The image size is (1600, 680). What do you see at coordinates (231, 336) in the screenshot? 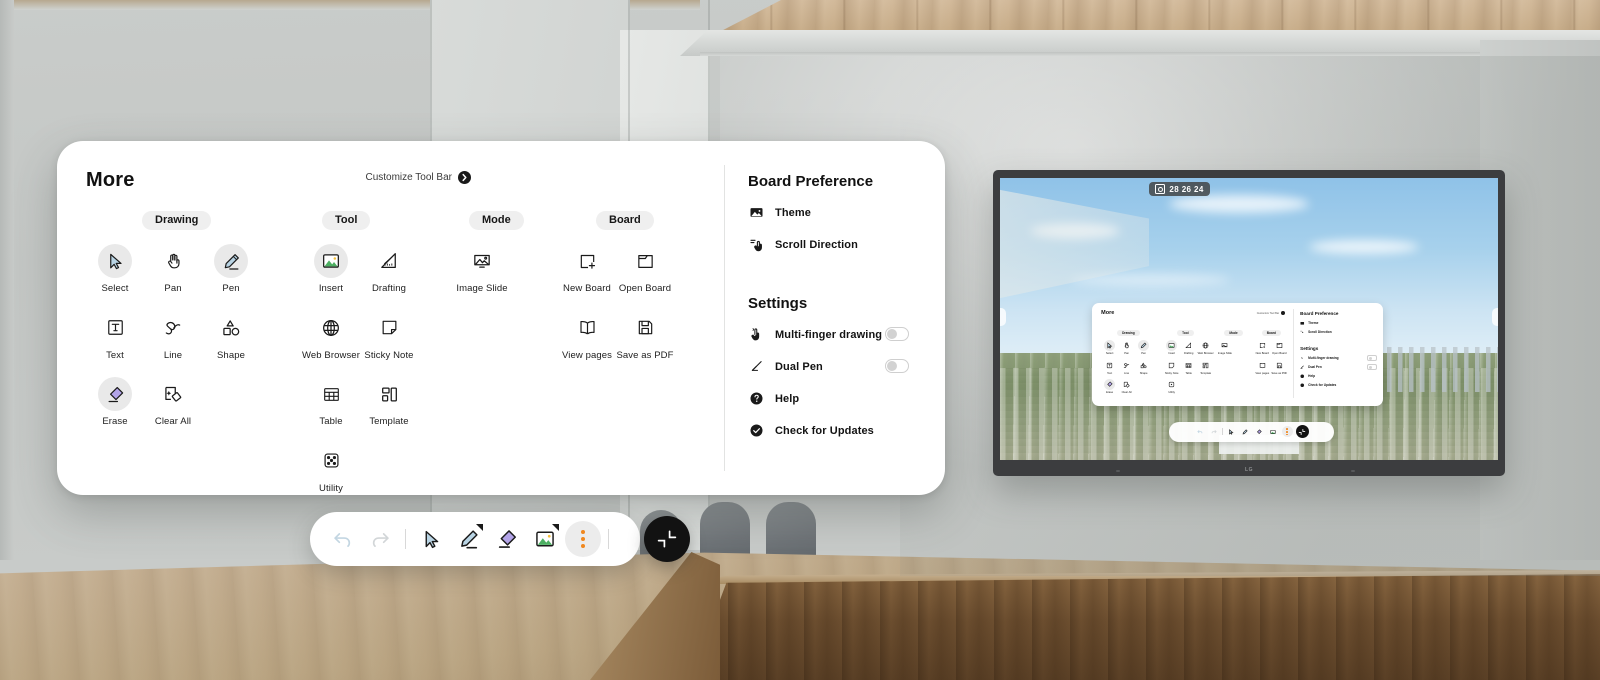
I see `tool-shape: Shape` at bounding box center [231, 336].